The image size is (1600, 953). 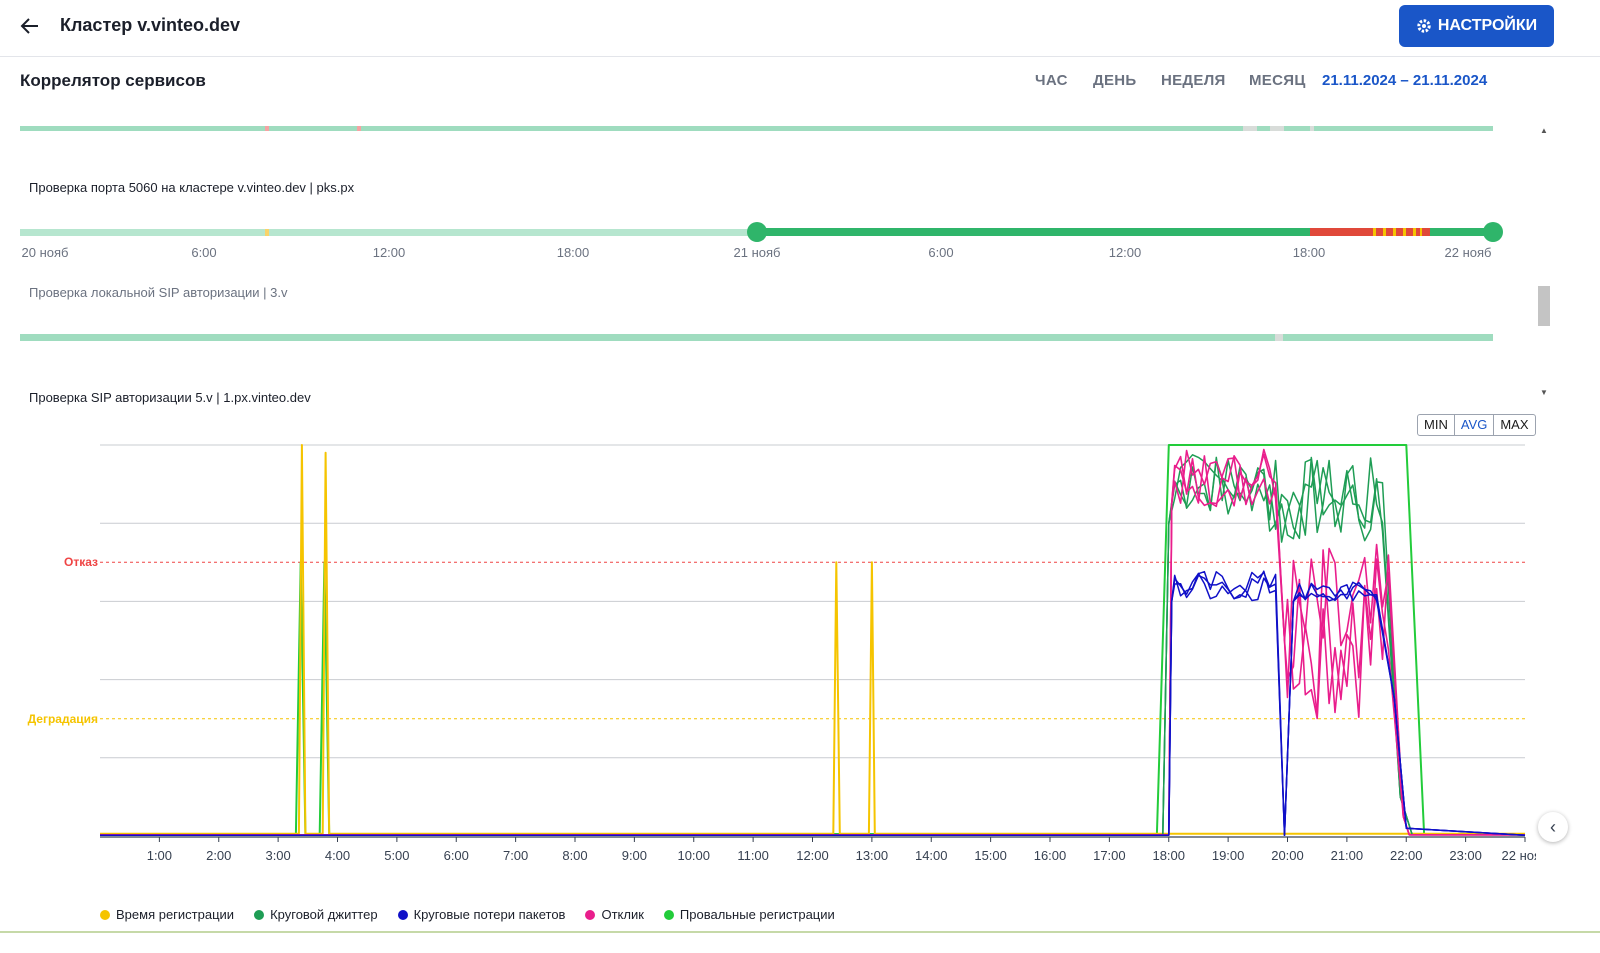 I want to click on x-tick-label: 20:00, so click(x=1287, y=855).